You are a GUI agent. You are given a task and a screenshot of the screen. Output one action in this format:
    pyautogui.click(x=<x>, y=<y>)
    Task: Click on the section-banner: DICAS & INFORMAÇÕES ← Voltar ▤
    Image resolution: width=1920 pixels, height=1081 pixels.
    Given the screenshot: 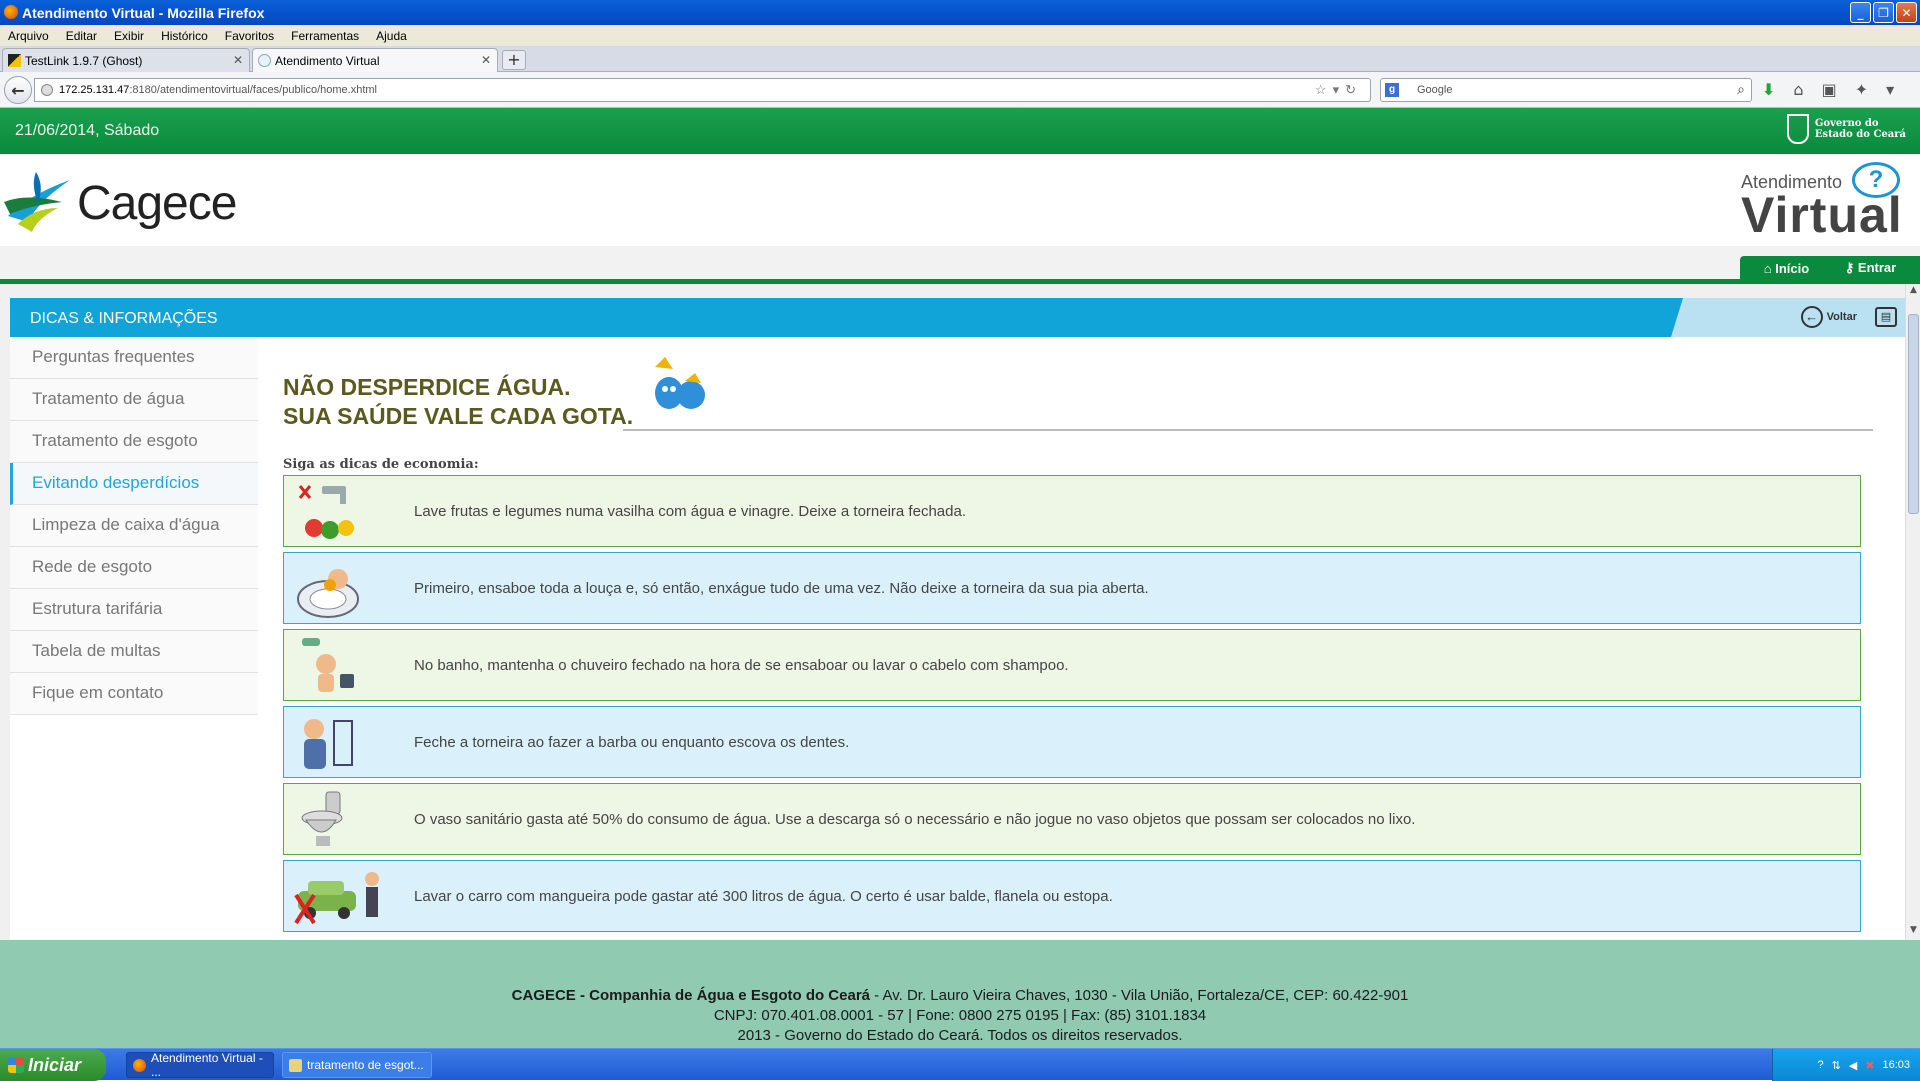 What is the action you would take?
    pyautogui.click(x=957, y=317)
    